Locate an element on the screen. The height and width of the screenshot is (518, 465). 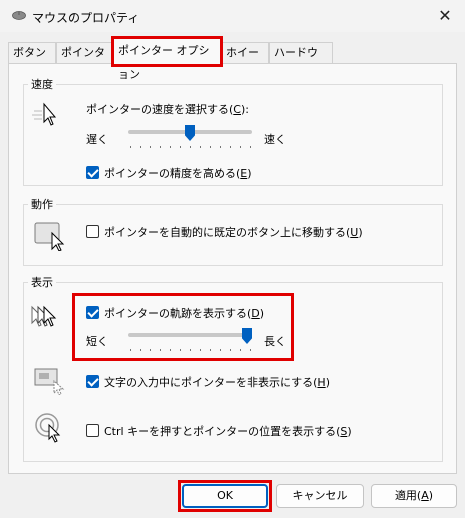
precision-label: ポインターの精度を高める(E) is located at coordinates (178, 173).